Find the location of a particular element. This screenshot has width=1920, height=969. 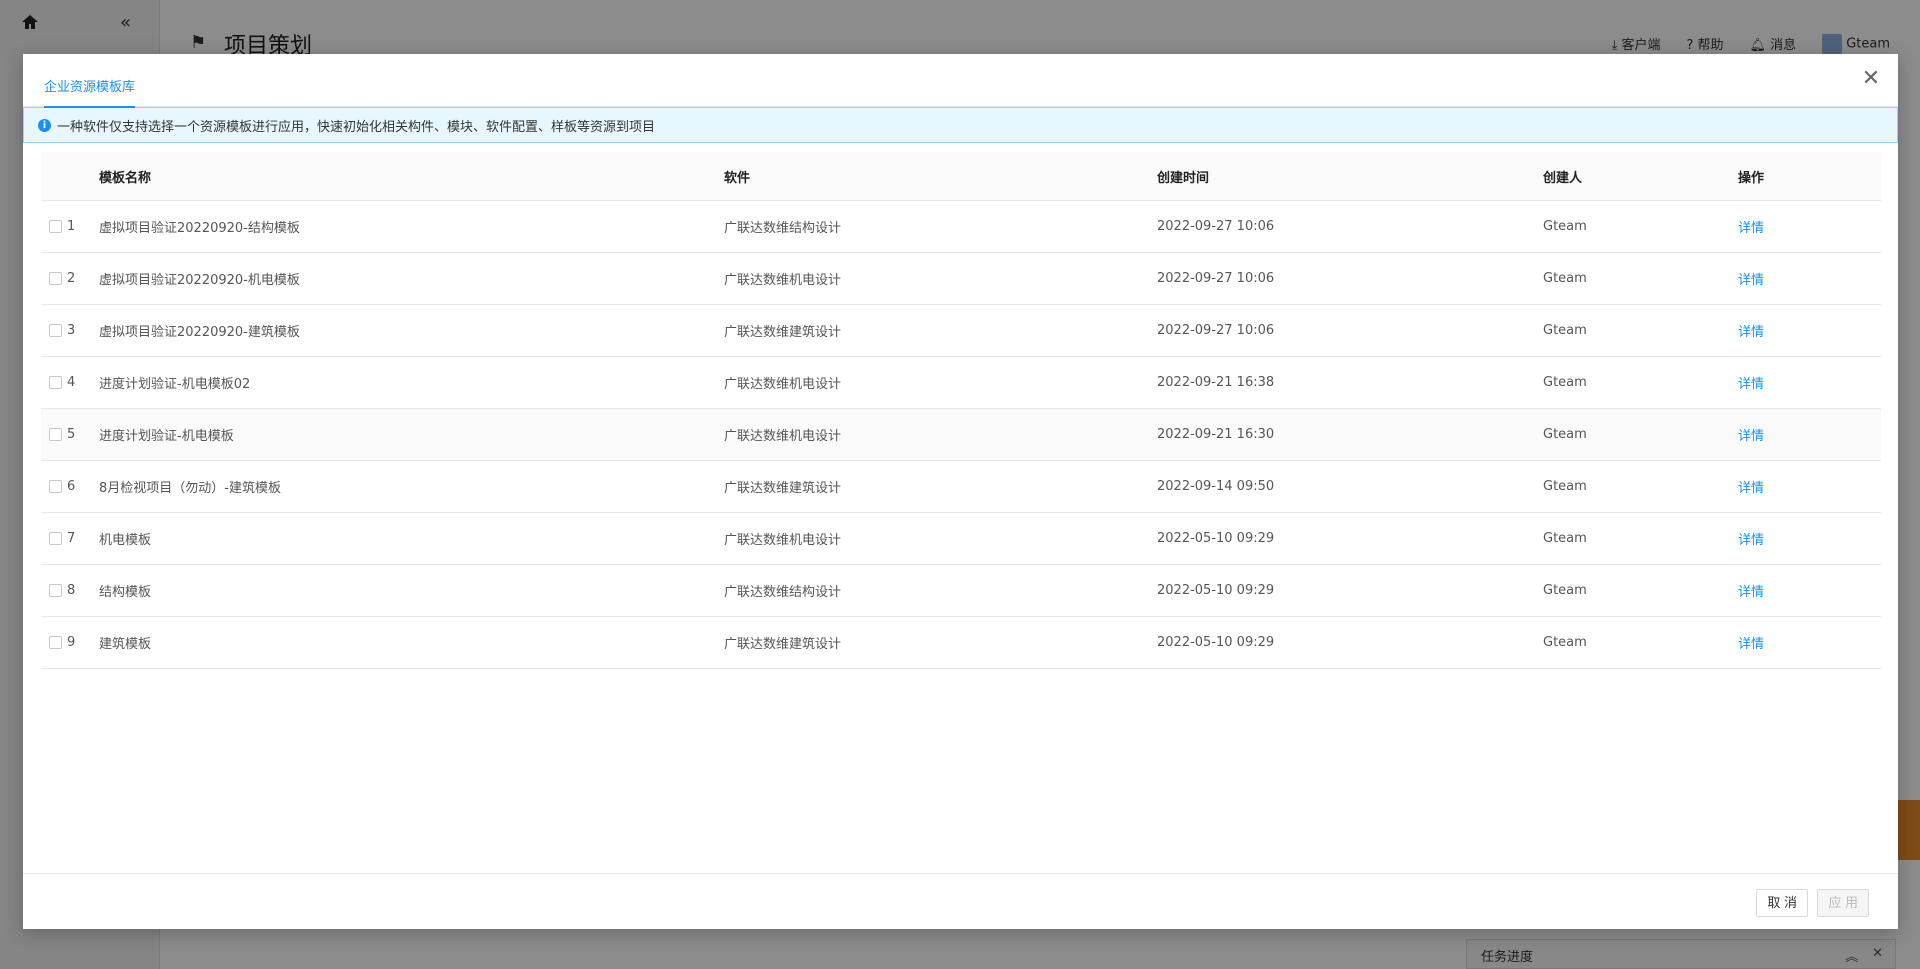

template-name: 虚拟项目验证20220920-建筑模板 is located at coordinates (199, 332).